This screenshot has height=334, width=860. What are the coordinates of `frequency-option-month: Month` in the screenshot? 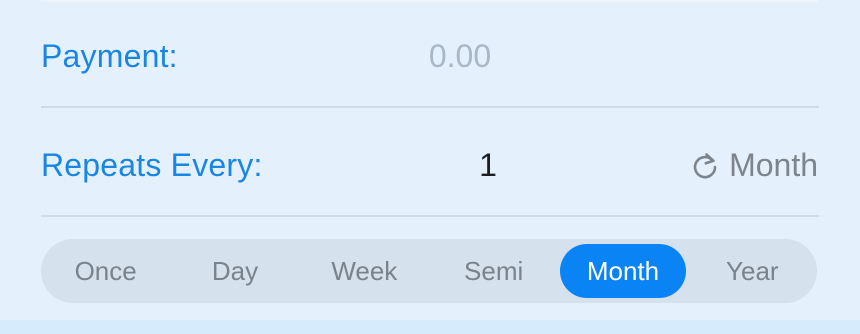 It's located at (623, 271).